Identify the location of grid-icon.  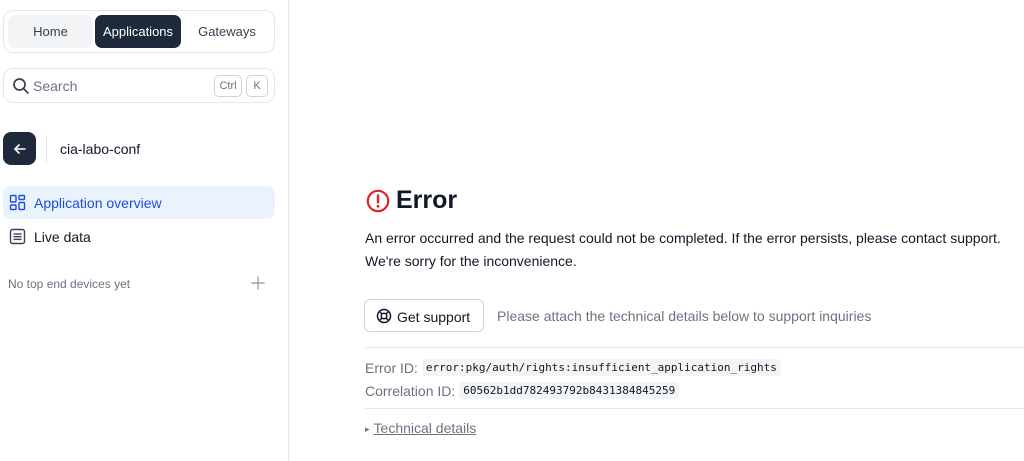
(17, 202).